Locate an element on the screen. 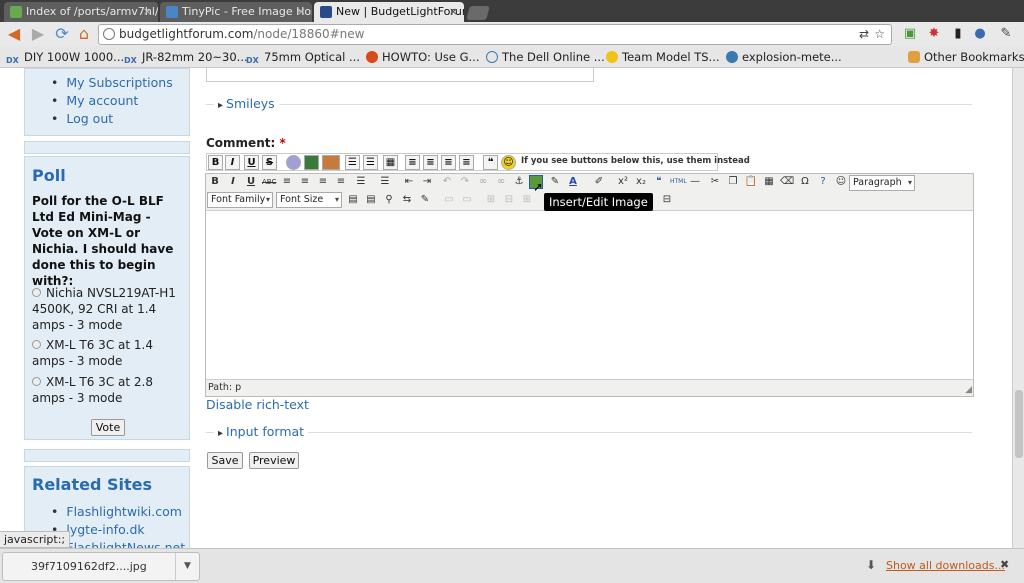 The height and width of the screenshot is (583, 1024). find-icon: ⚲ is located at coordinates (389, 200).